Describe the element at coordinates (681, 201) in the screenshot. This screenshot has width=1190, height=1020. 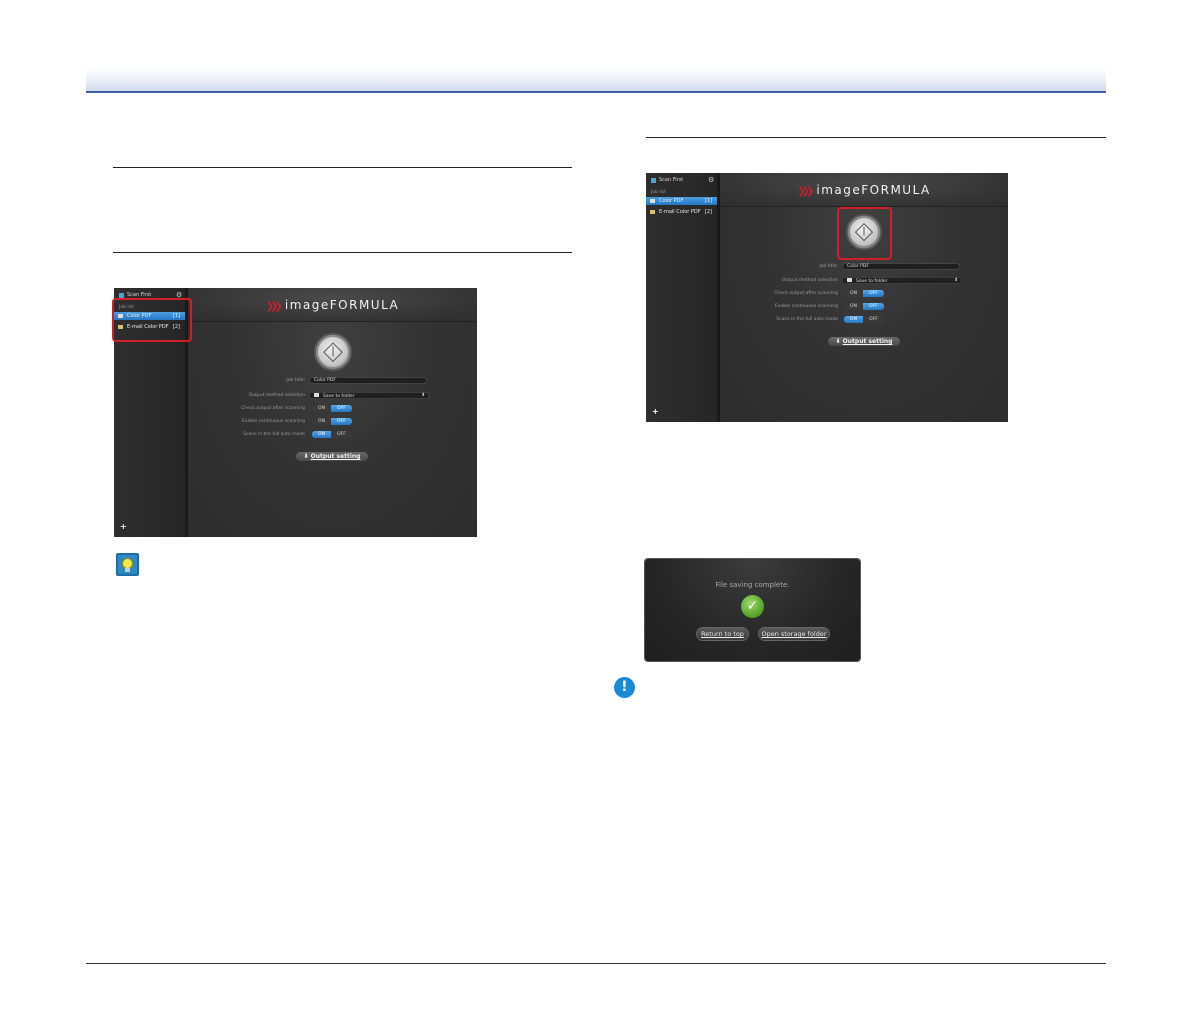
I see `job-item-color-pdf: Color PDF [1]` at that location.